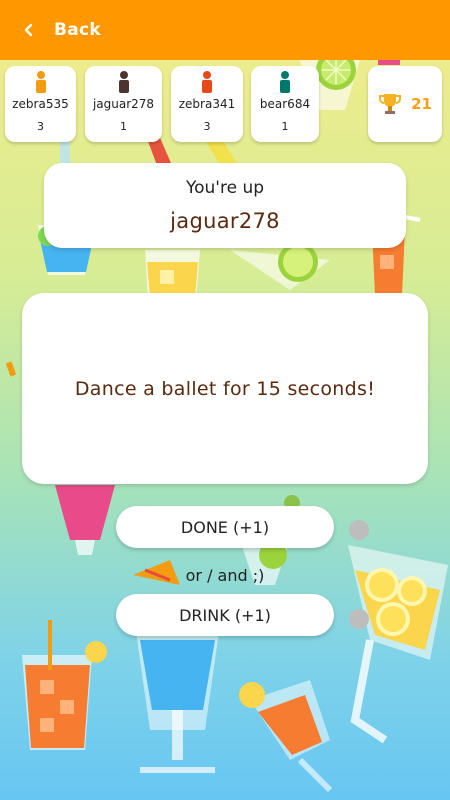  I want to click on current-player-name: jaguar278, so click(225, 221).